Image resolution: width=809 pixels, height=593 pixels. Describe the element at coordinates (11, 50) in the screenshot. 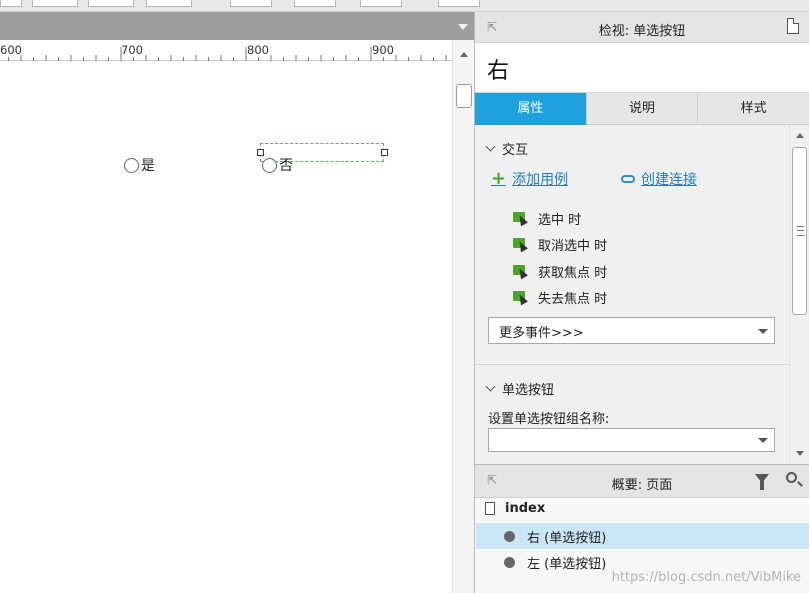

I see `ruler-label: 600` at that location.